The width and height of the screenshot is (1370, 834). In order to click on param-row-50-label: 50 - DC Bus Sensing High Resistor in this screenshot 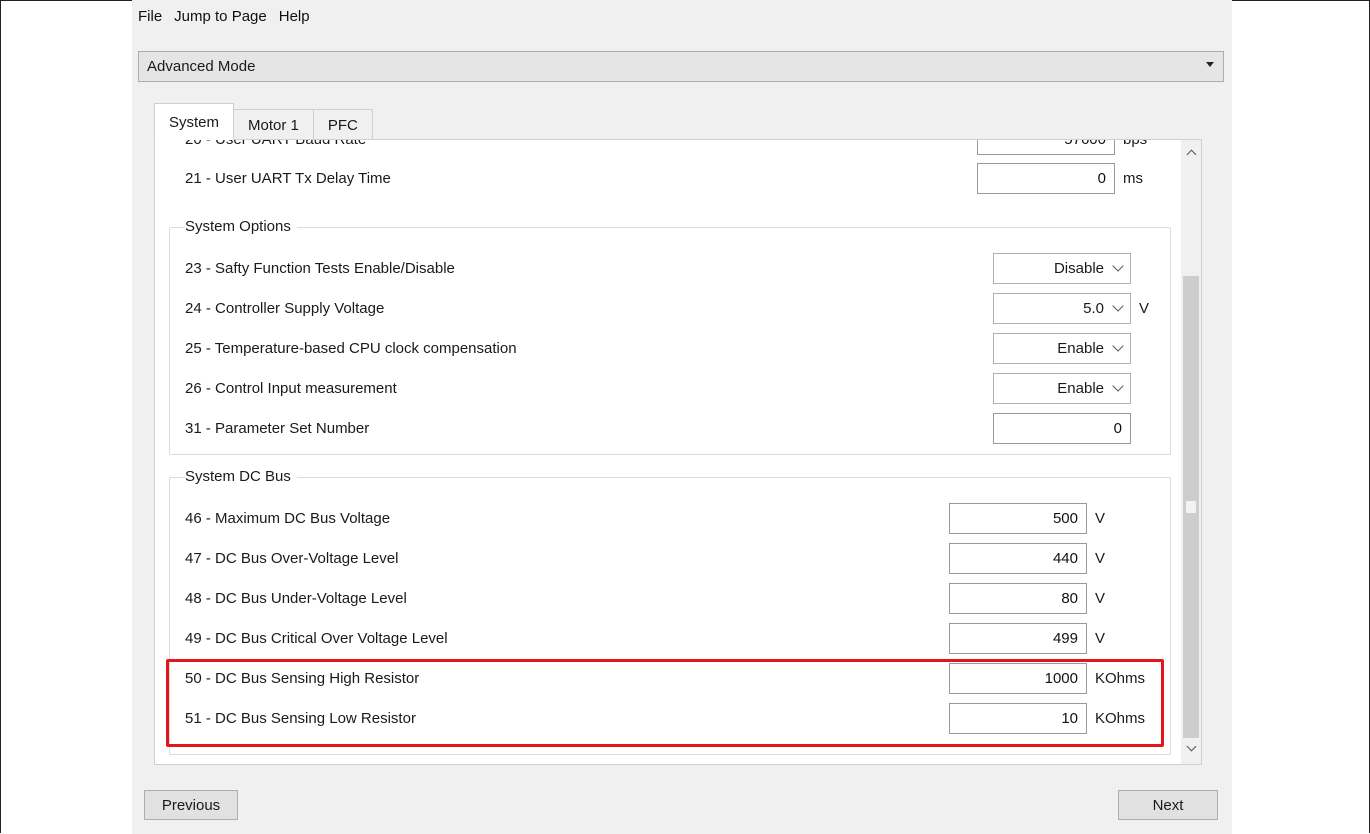, I will do `click(302, 678)`.